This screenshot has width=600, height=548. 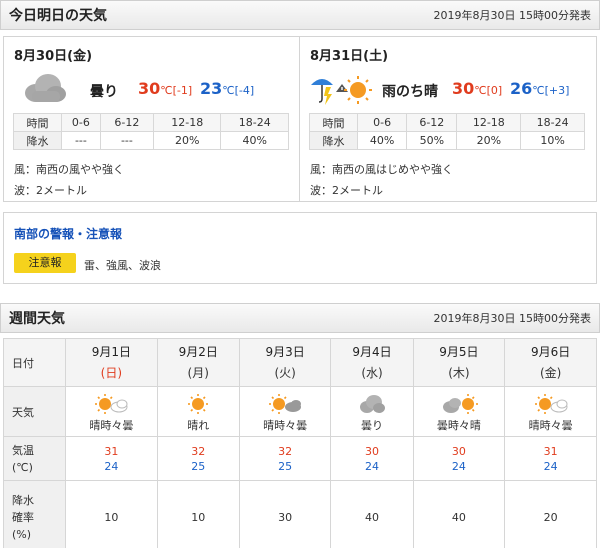 I want to click on week-weather-cell: 晴れ, so click(x=198, y=411).